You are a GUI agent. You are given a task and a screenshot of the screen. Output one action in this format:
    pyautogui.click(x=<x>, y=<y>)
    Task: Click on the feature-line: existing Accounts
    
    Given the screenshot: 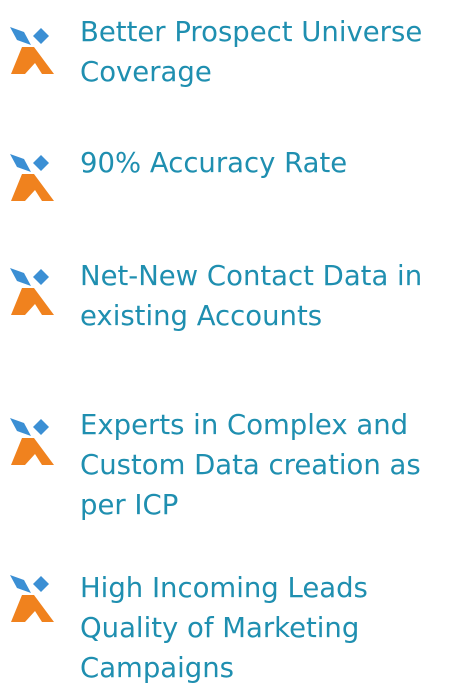 What is the action you would take?
    pyautogui.click(x=201, y=316)
    